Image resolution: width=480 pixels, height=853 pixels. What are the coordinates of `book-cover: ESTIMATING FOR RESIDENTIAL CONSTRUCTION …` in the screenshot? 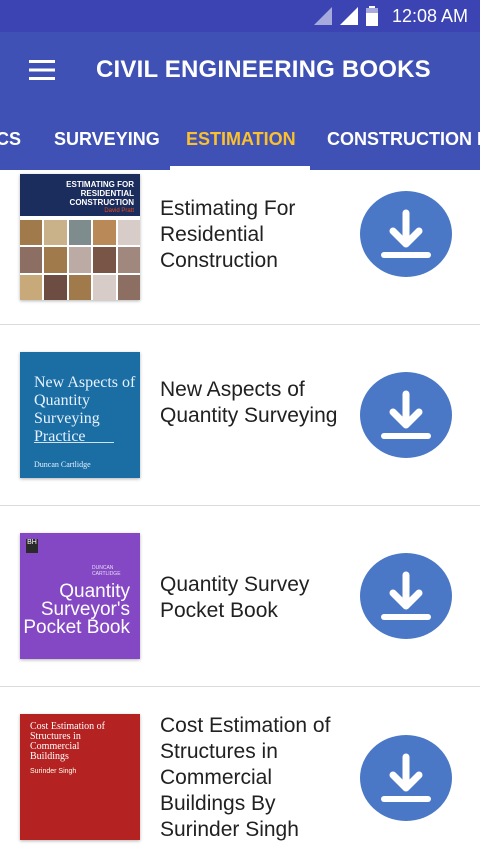 It's located at (80, 237).